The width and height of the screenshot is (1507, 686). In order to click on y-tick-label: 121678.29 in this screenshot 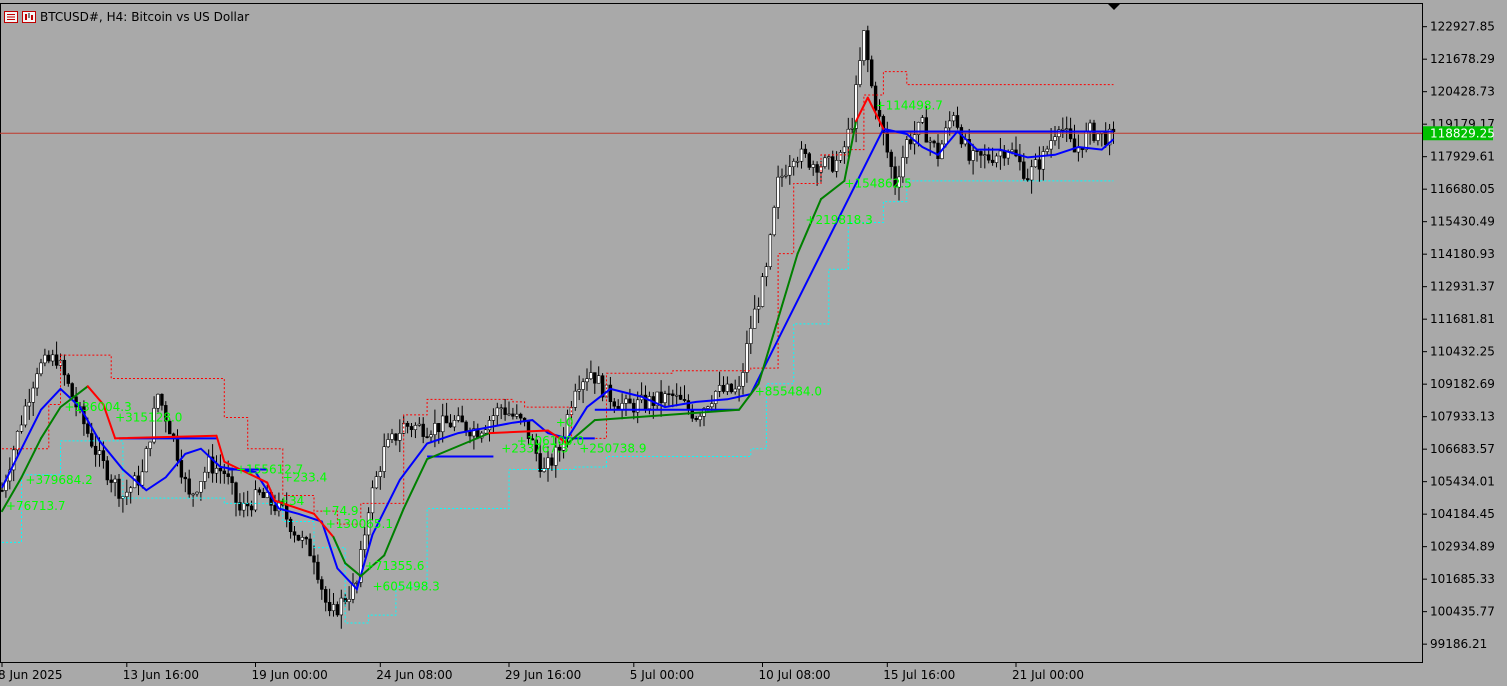, I will do `click(1462, 59)`.